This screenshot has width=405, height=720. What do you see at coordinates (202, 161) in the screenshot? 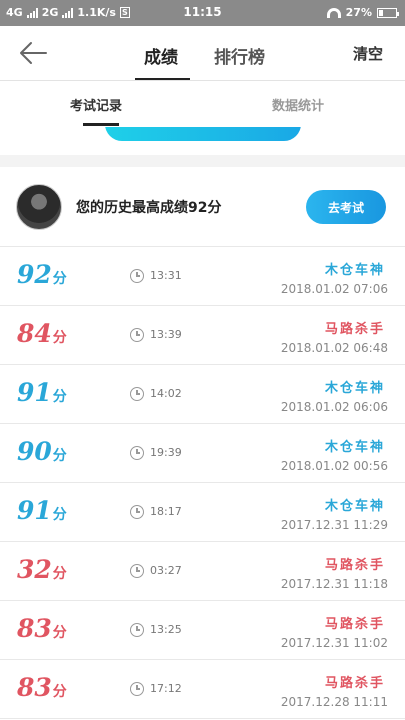
I see `section-divider` at bounding box center [202, 161].